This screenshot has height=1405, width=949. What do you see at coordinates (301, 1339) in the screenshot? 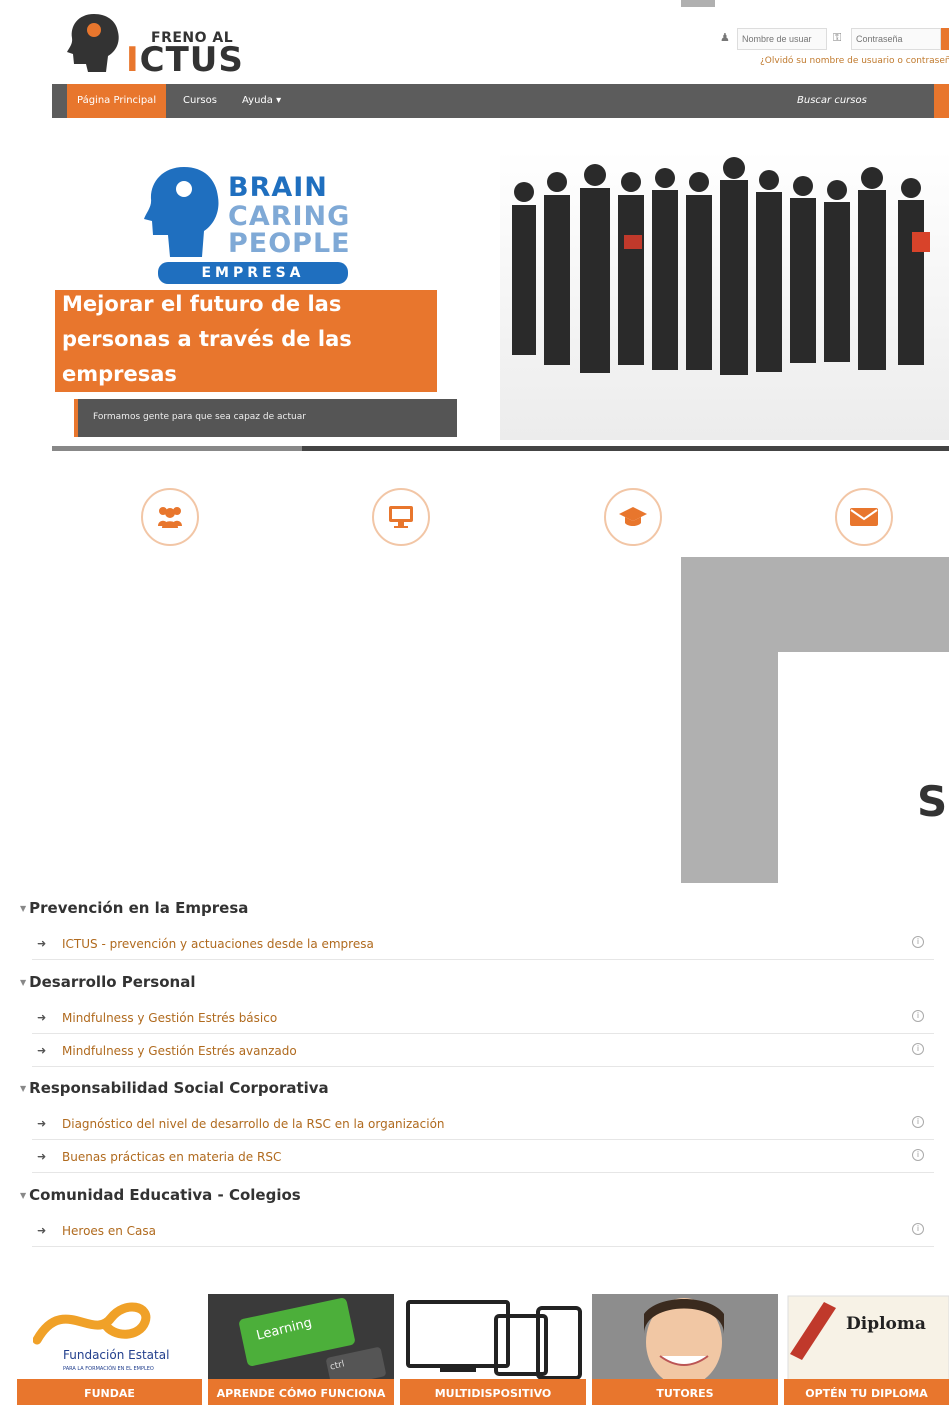
I see `keyboard-image` at bounding box center [301, 1339].